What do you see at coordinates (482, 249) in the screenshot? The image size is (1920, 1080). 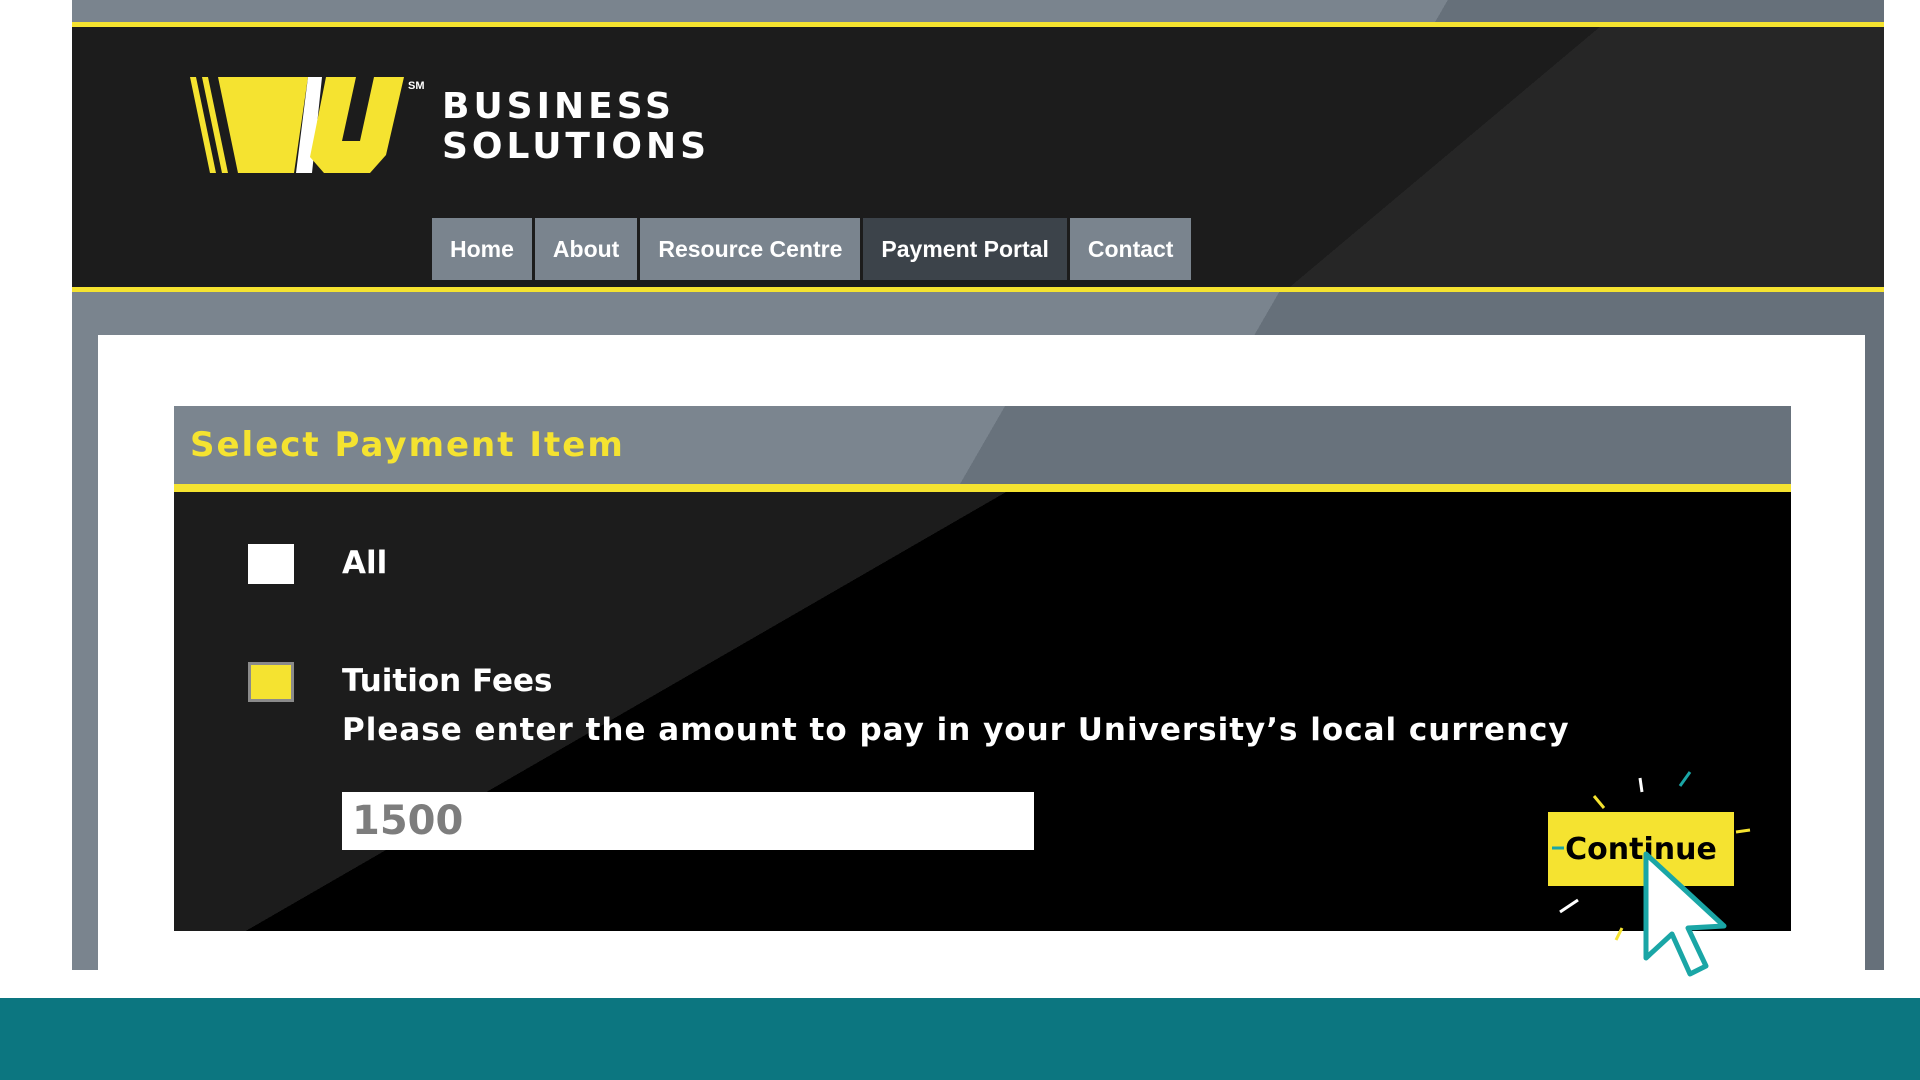 I see `nav-home: Home` at bounding box center [482, 249].